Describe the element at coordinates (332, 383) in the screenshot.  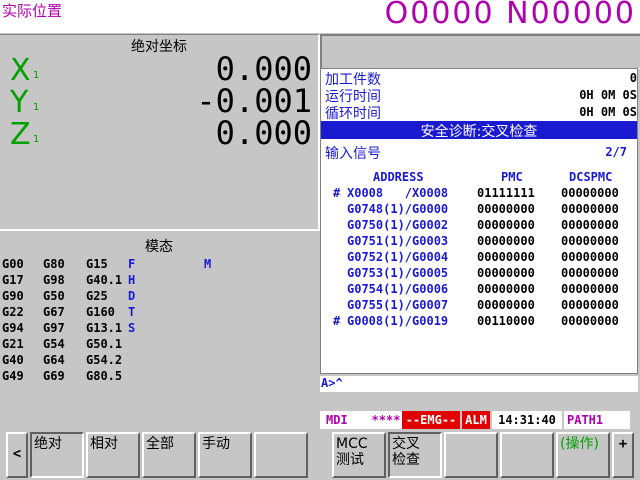
I see `input-prompt: A>^` at that location.